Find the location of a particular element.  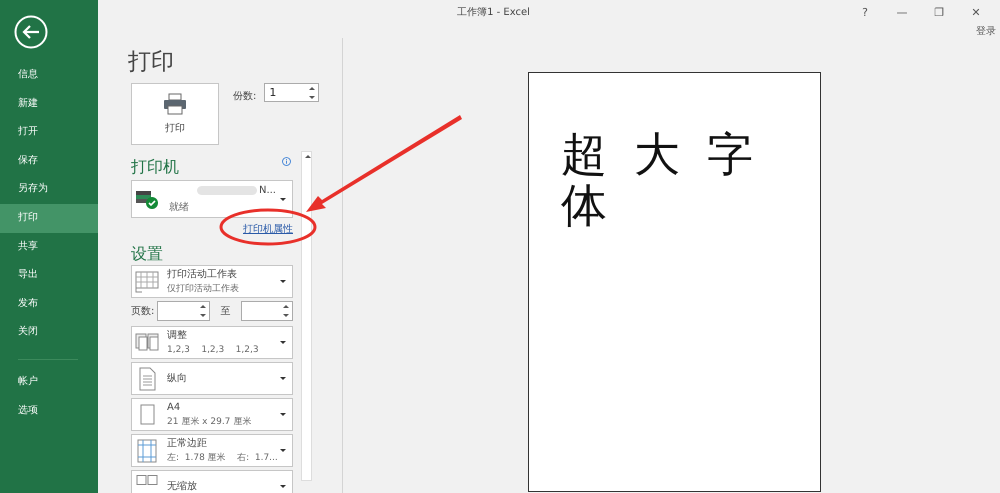

restore-button: ❐ is located at coordinates (939, 12).